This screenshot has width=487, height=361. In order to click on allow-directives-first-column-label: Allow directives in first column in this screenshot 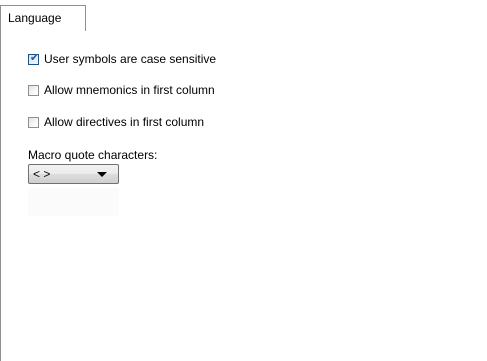, I will do `click(124, 122)`.